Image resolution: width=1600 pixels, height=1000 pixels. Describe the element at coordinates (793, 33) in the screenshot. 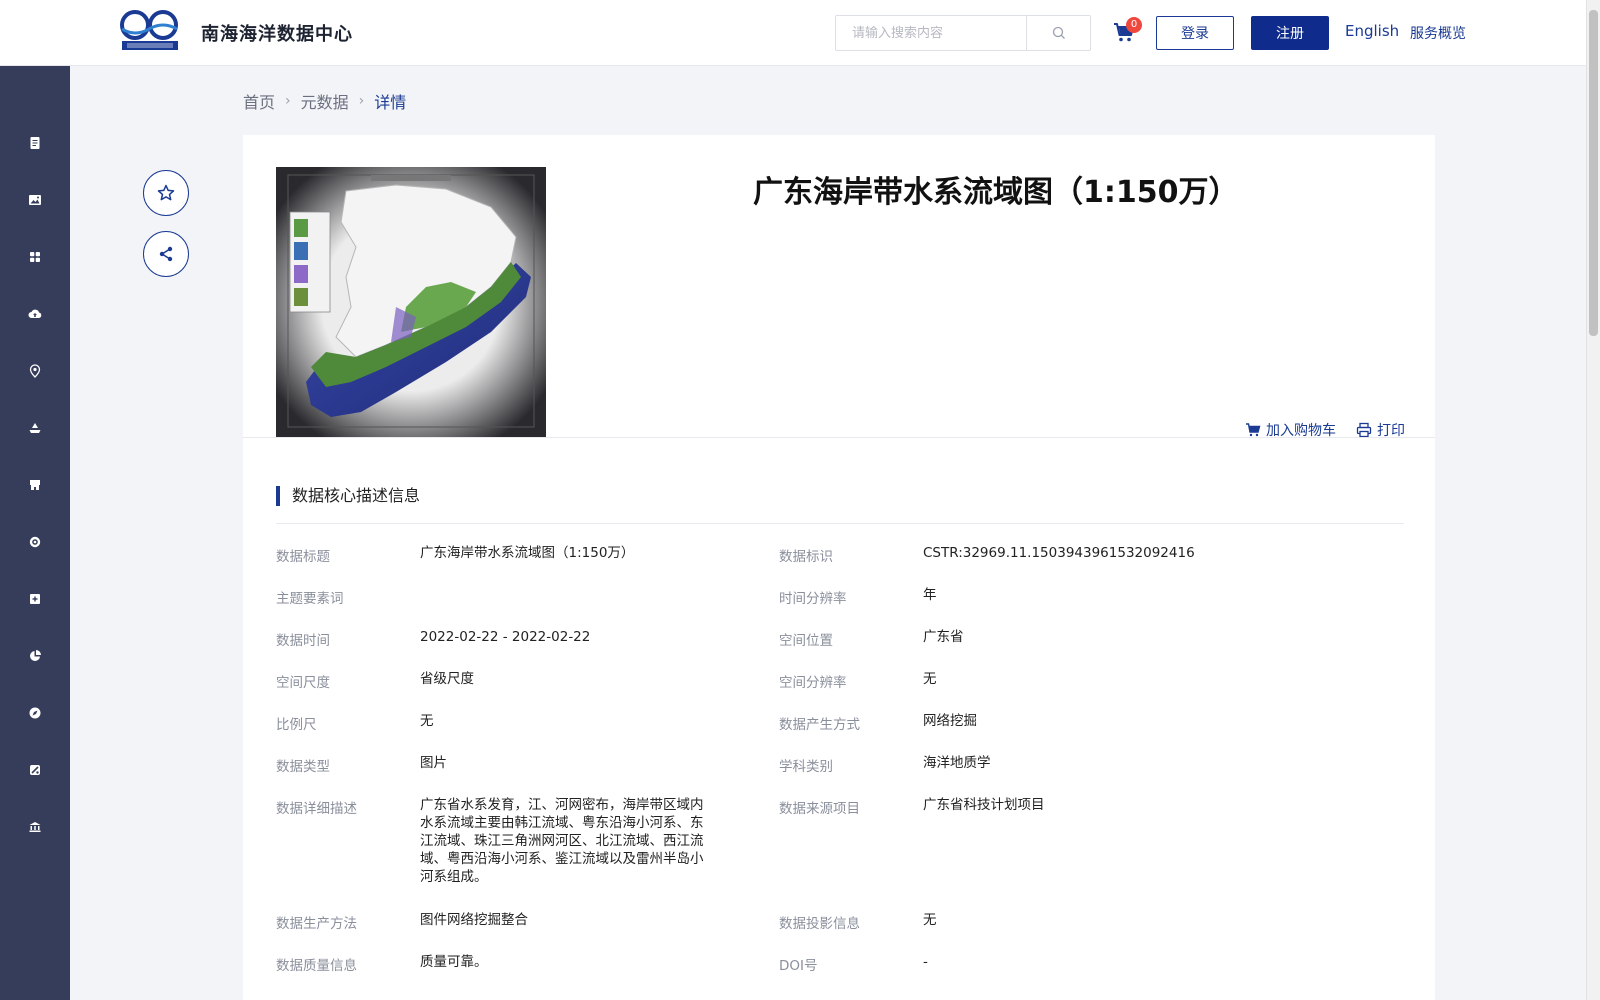

I see `top-header: 南海海洋数据中心 0 登录 注册 English 服务概览` at that location.